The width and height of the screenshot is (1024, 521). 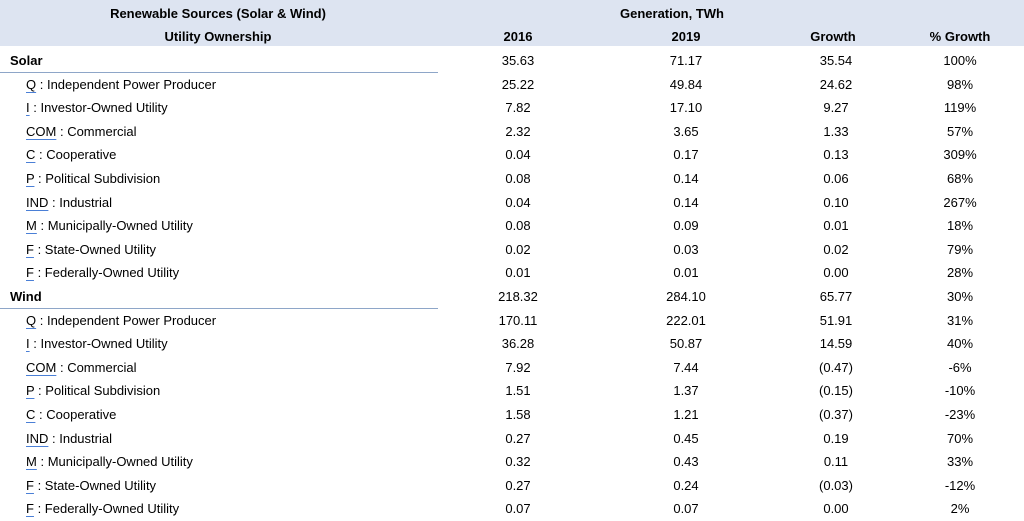 I want to click on ownership-label: F : State-Owned Utility, so click(x=91, y=250).